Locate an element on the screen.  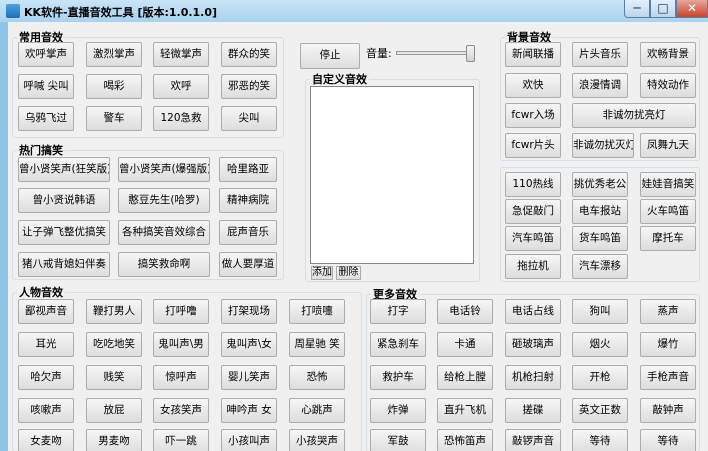
sound-button: 汽车鸣笛 is located at coordinates (533, 238).